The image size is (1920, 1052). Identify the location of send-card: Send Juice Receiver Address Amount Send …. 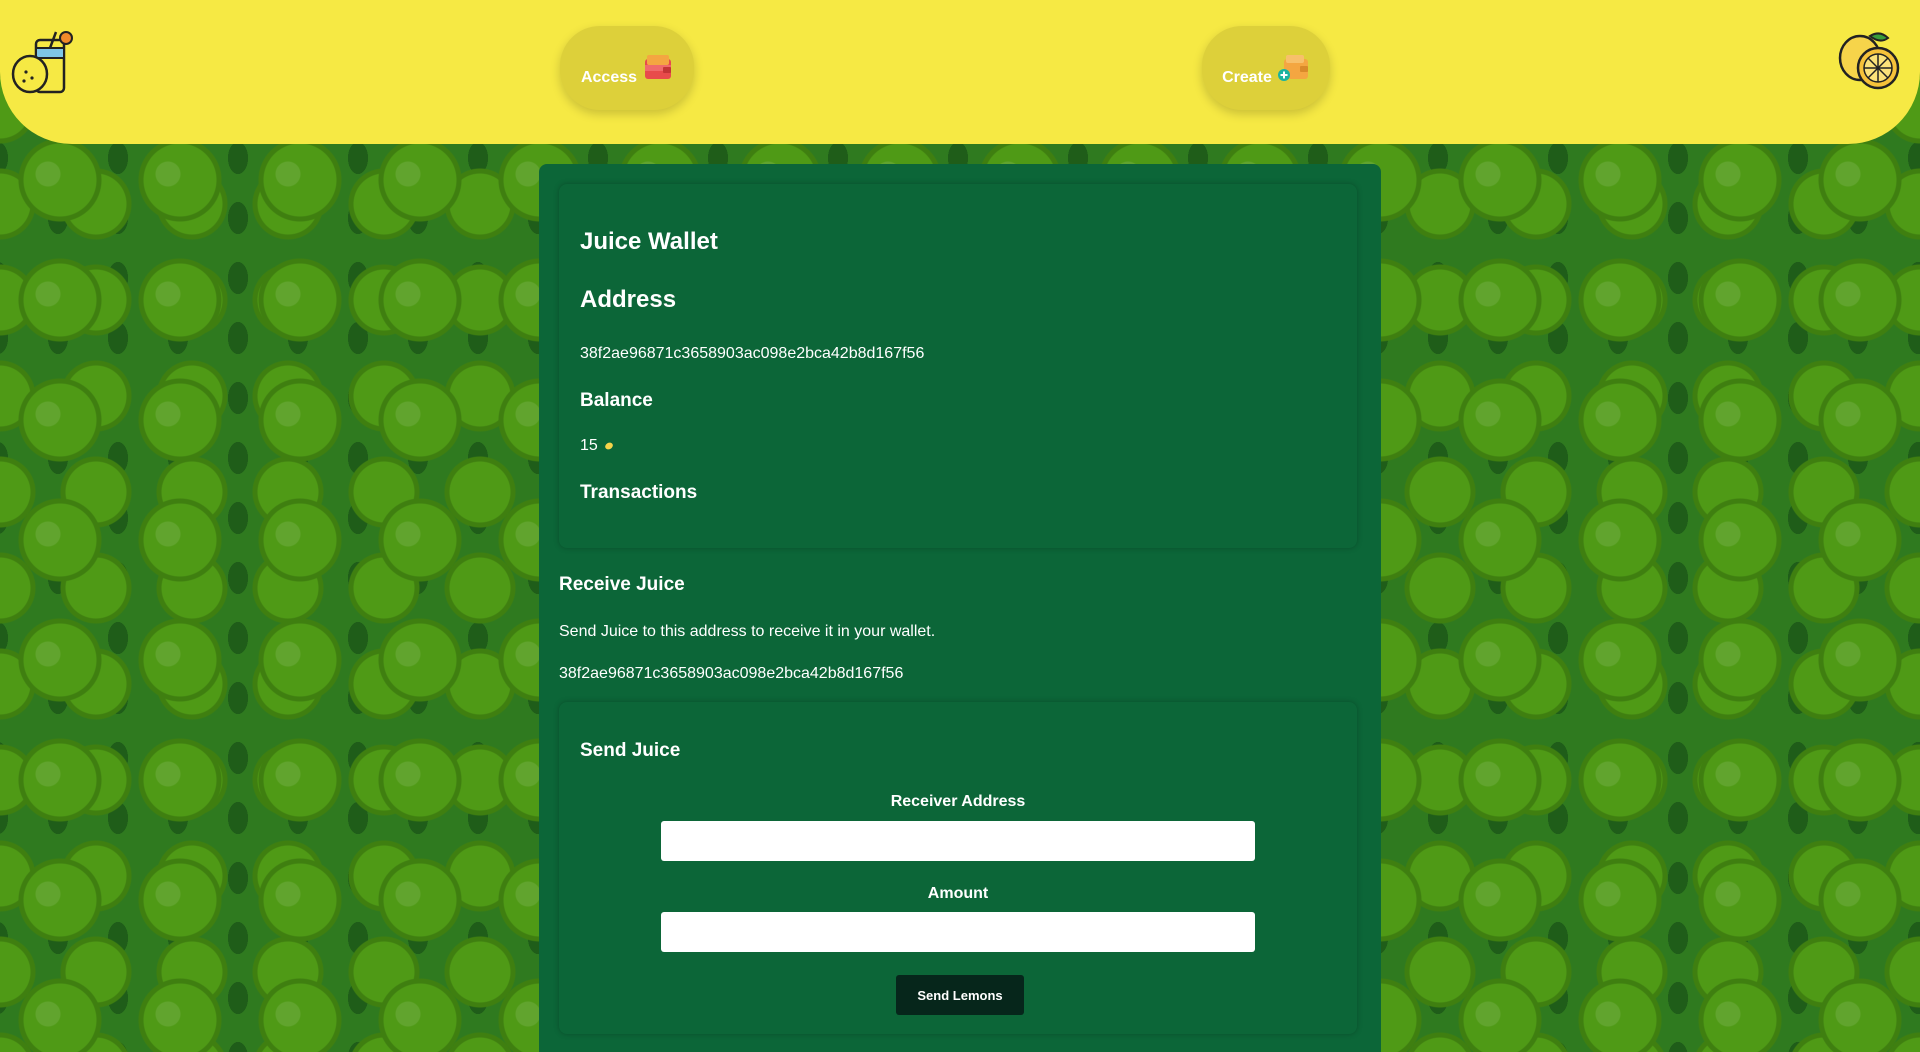
(958, 868).